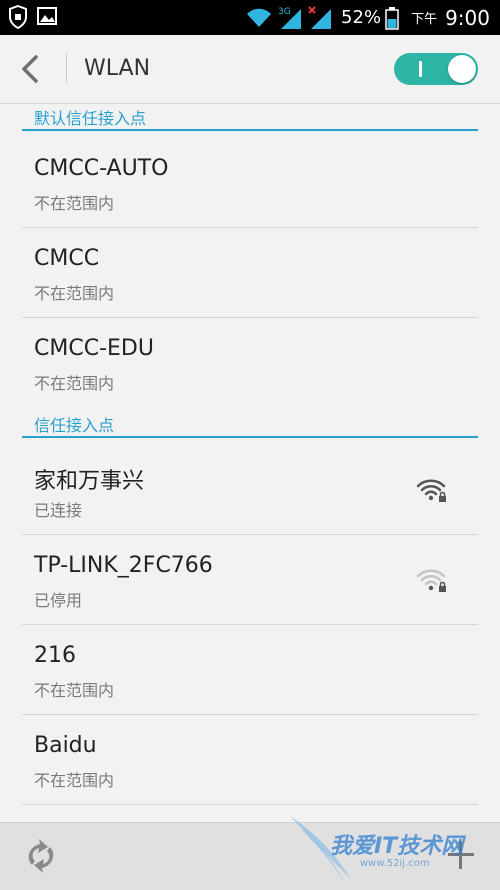 The width and height of the screenshot is (500, 890). What do you see at coordinates (74, 425) in the screenshot?
I see `section-label: 信任接入点` at bounding box center [74, 425].